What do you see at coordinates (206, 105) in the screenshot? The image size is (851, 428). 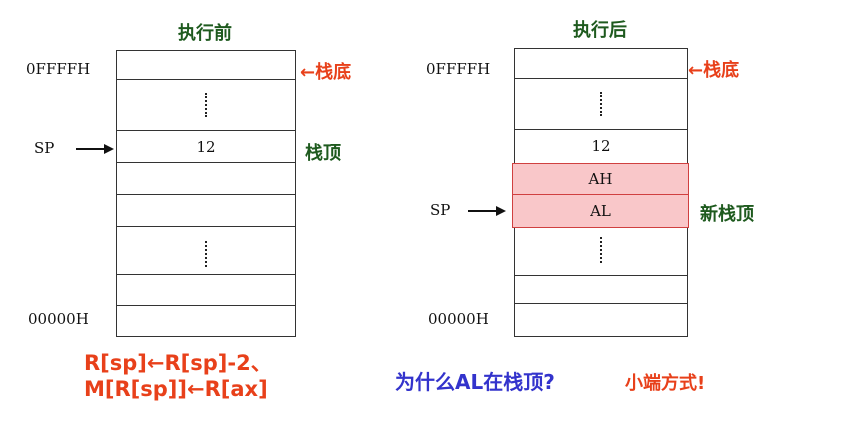 I see `left-ellipsis-top` at bounding box center [206, 105].